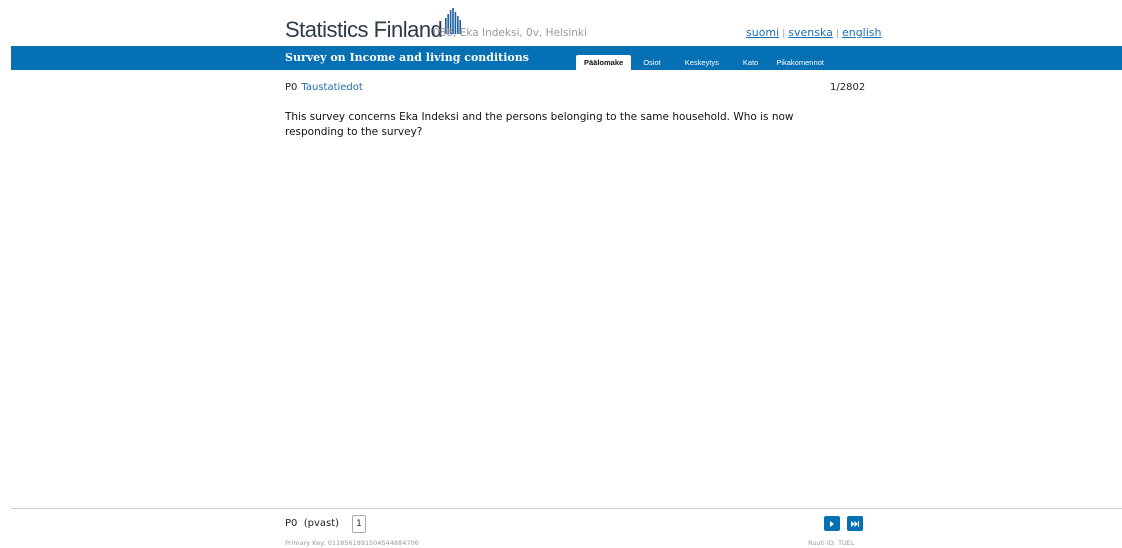  I want to click on logo-text: Statistics Finland, so click(364, 29).